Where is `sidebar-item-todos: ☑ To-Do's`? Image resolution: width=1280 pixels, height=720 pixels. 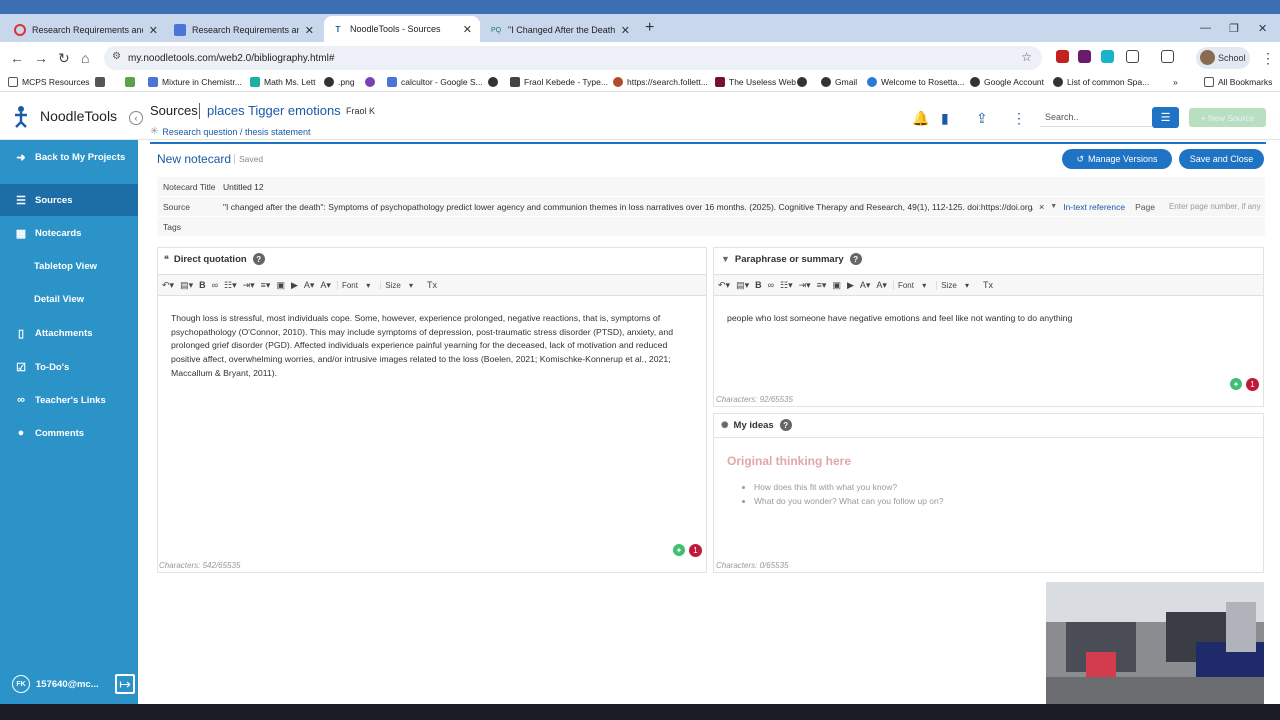 sidebar-item-todos: ☑ To-Do's is located at coordinates (69, 367).